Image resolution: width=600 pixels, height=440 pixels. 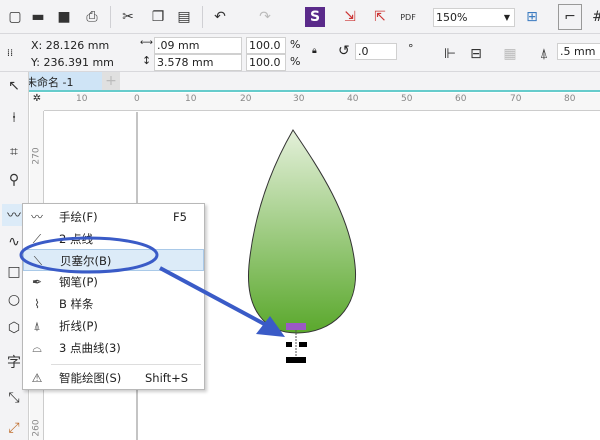 I want to click on highlight-ellipse, so click(x=89, y=255).